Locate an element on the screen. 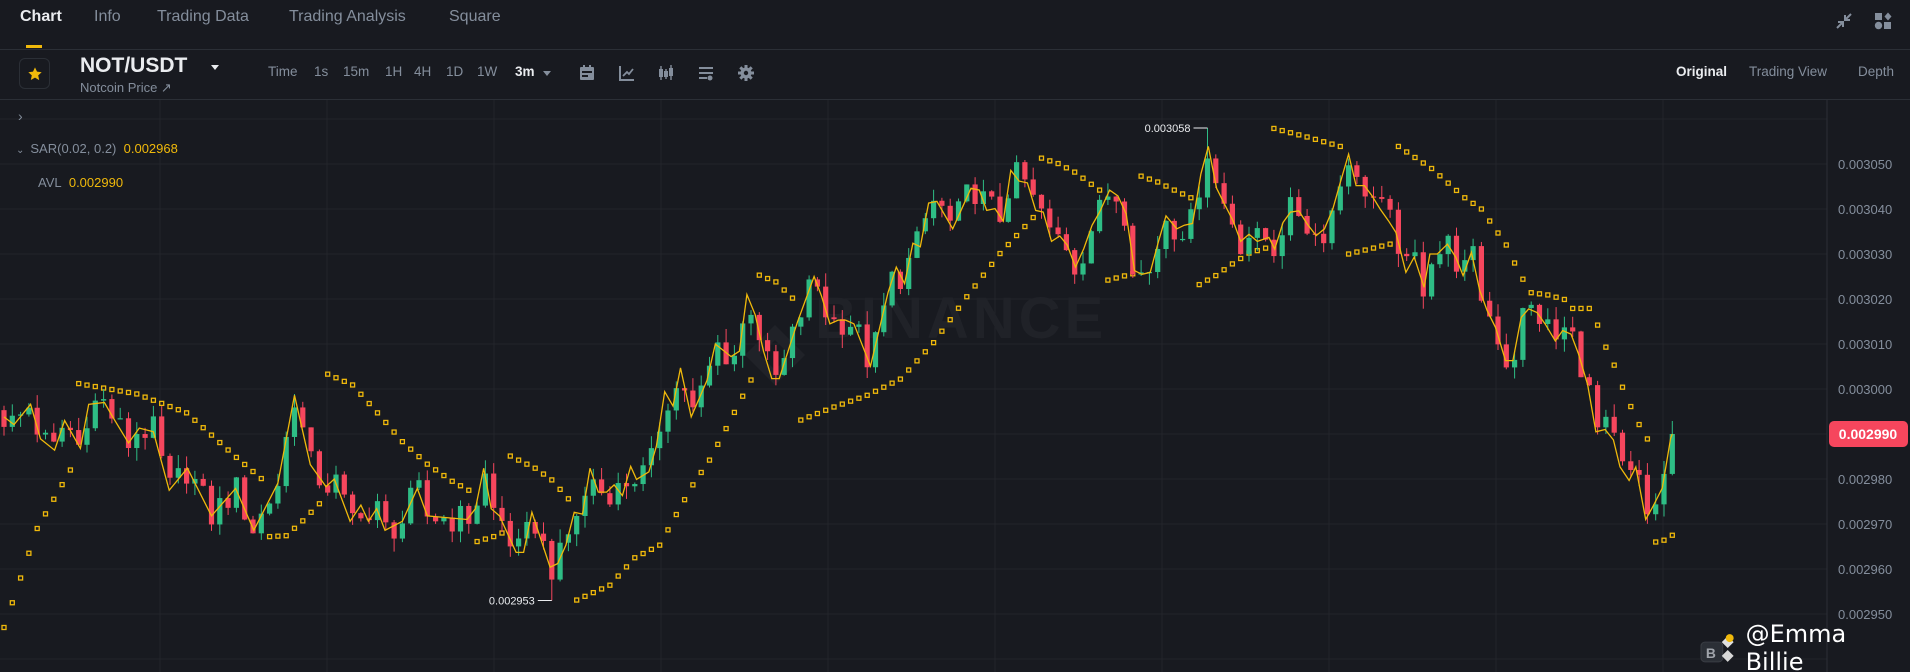  interval-1s: 1s is located at coordinates (321, 71).